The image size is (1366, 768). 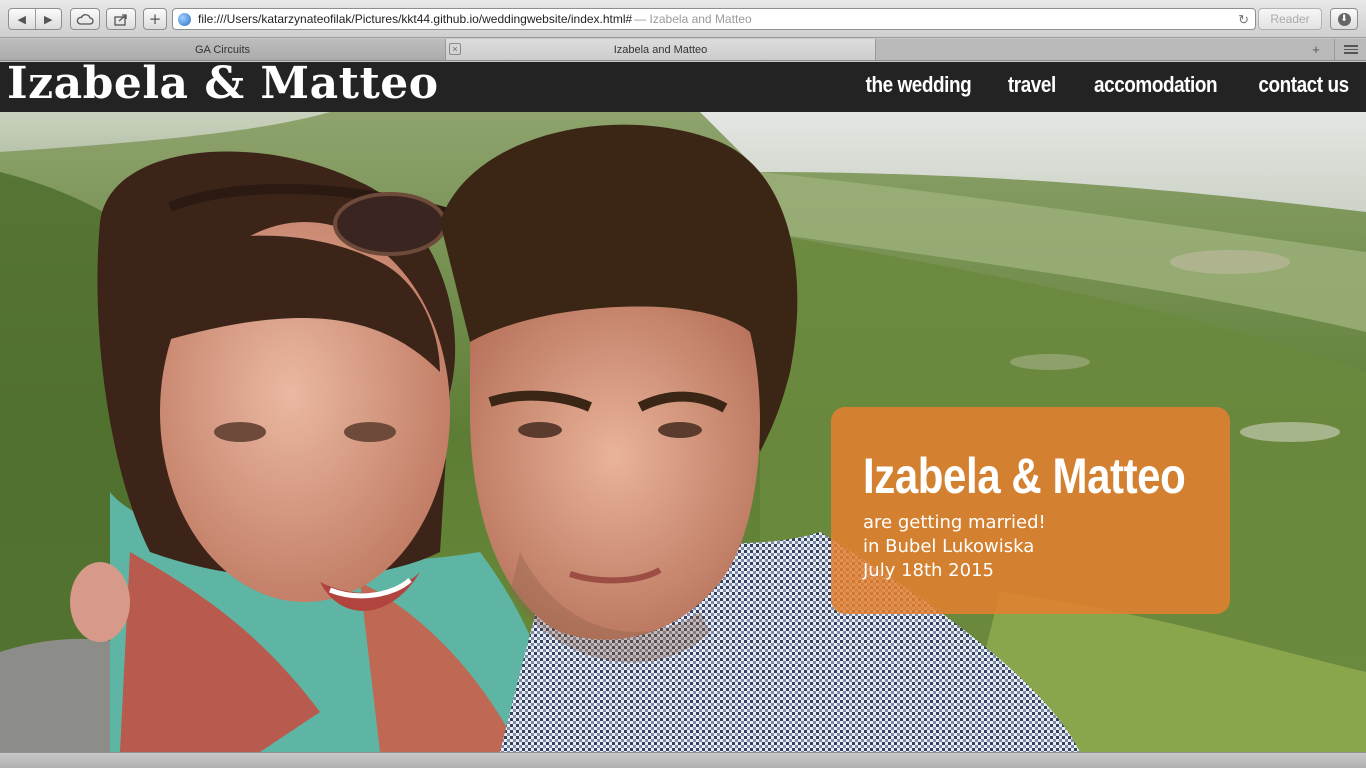 I want to click on card-line-location: in Bubel Lukowiska, so click(x=949, y=546).